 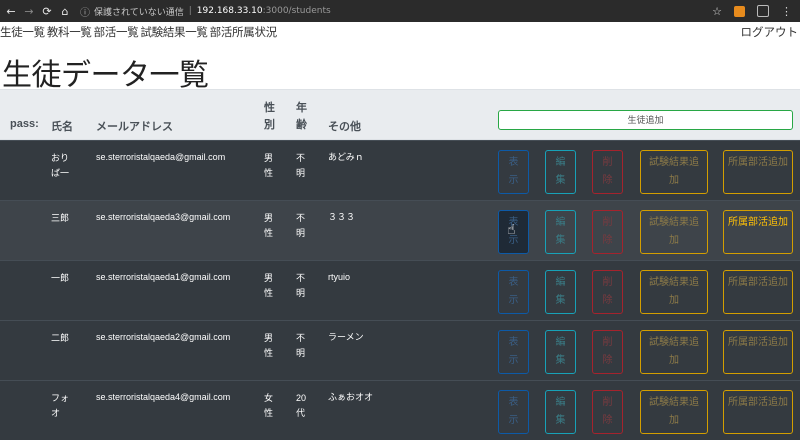 What do you see at coordinates (163, 277) in the screenshot?
I see `student-email: se.sterroristalqaeda1@gmail.com` at bounding box center [163, 277].